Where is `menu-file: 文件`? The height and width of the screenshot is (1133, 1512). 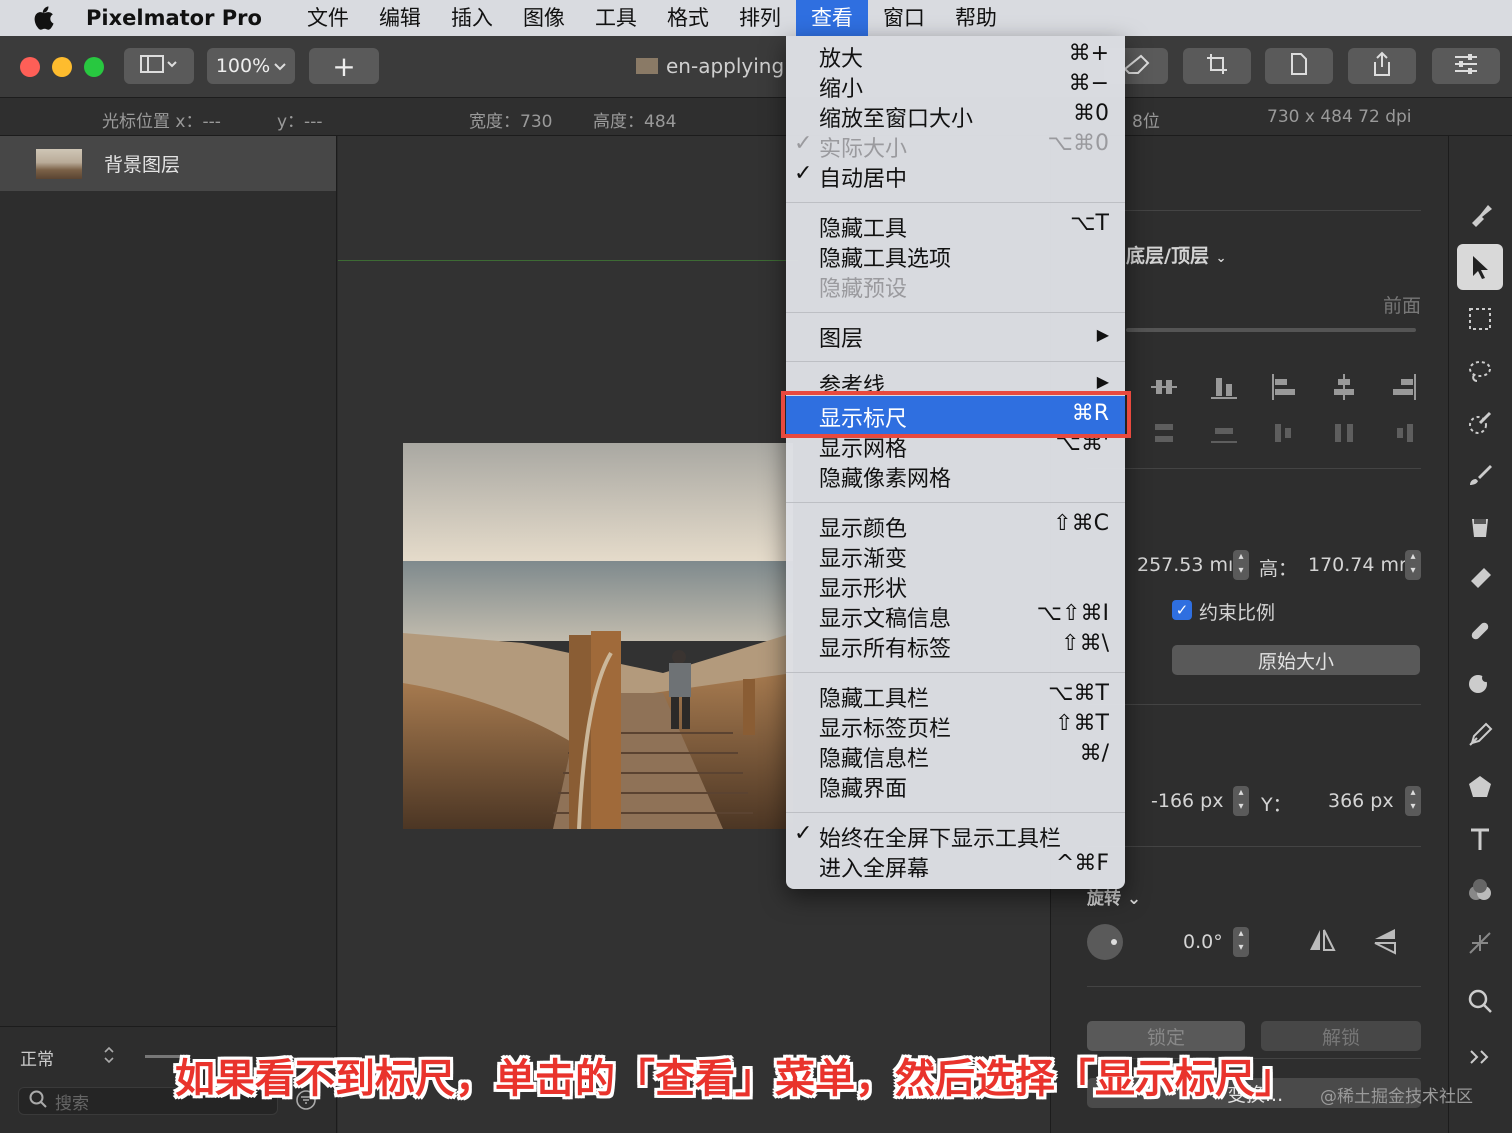 menu-file: 文件 is located at coordinates (328, 18).